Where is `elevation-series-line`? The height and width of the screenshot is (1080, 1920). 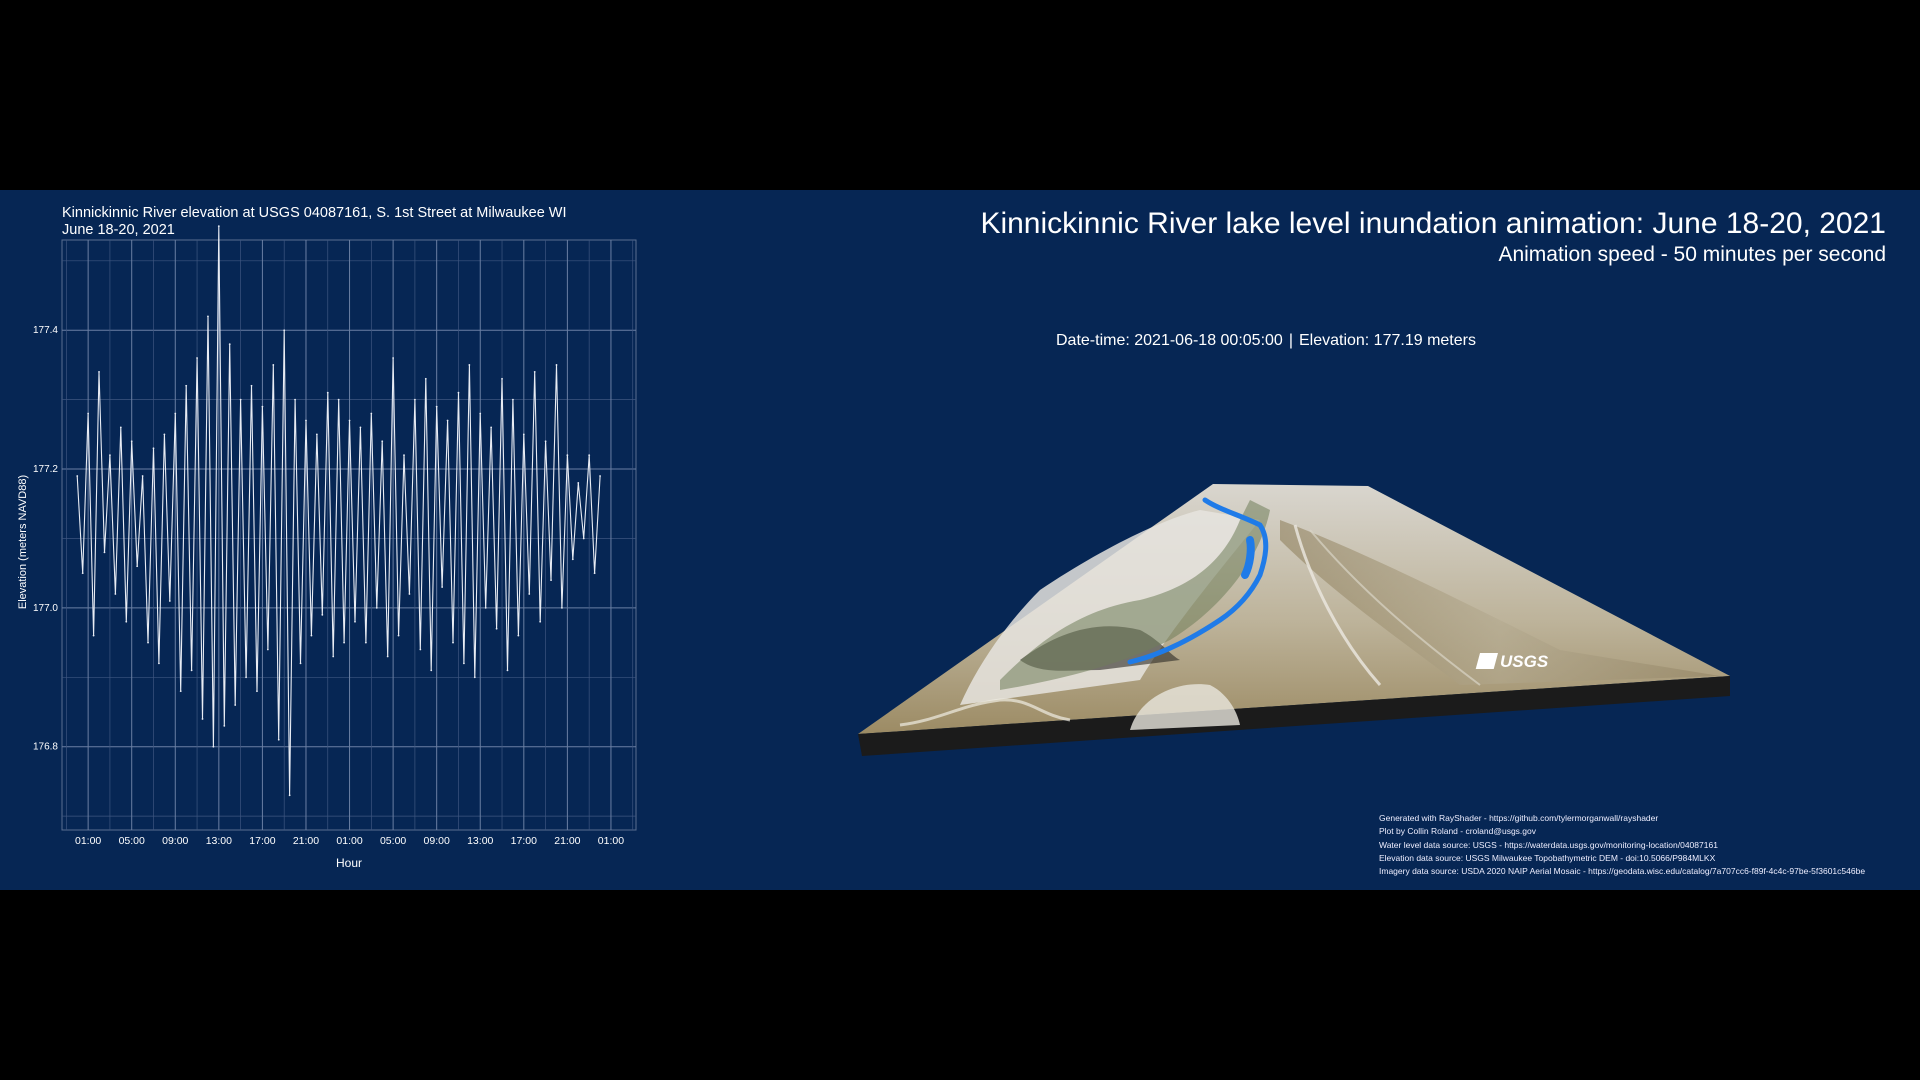 elevation-series-line is located at coordinates (338, 511).